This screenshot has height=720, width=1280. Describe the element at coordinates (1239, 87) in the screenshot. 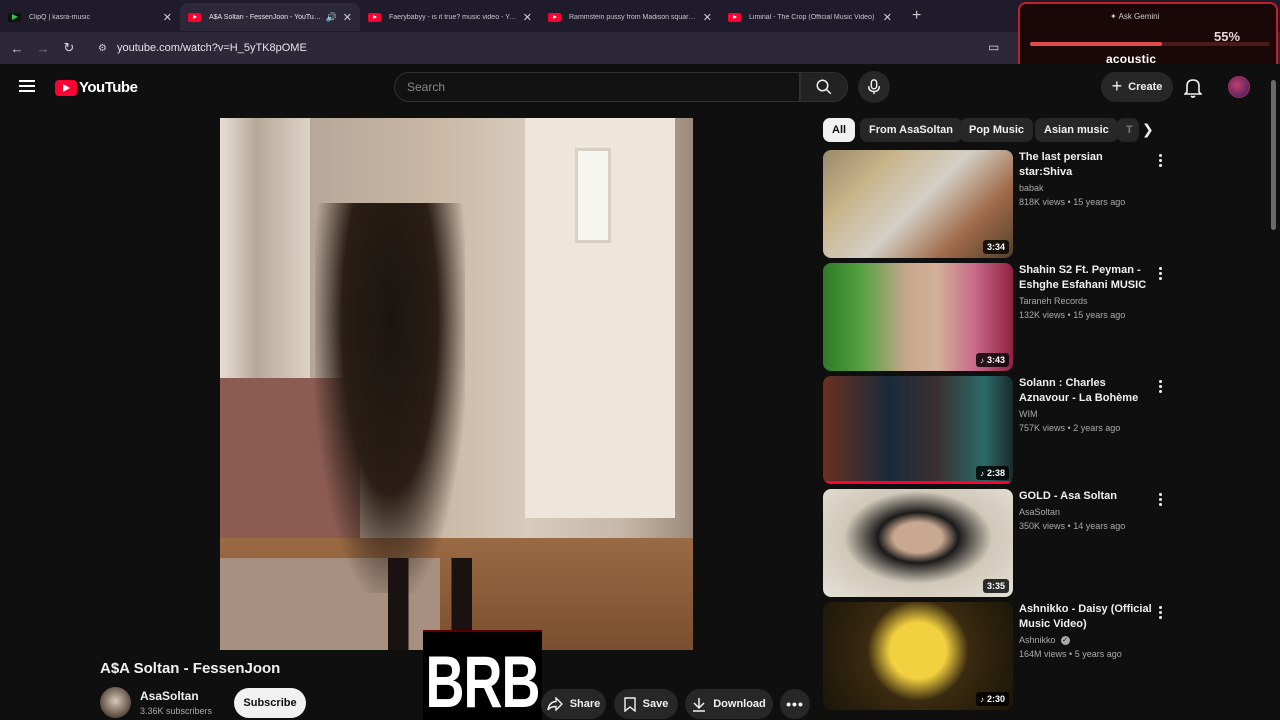

I see `account-avatar` at that location.